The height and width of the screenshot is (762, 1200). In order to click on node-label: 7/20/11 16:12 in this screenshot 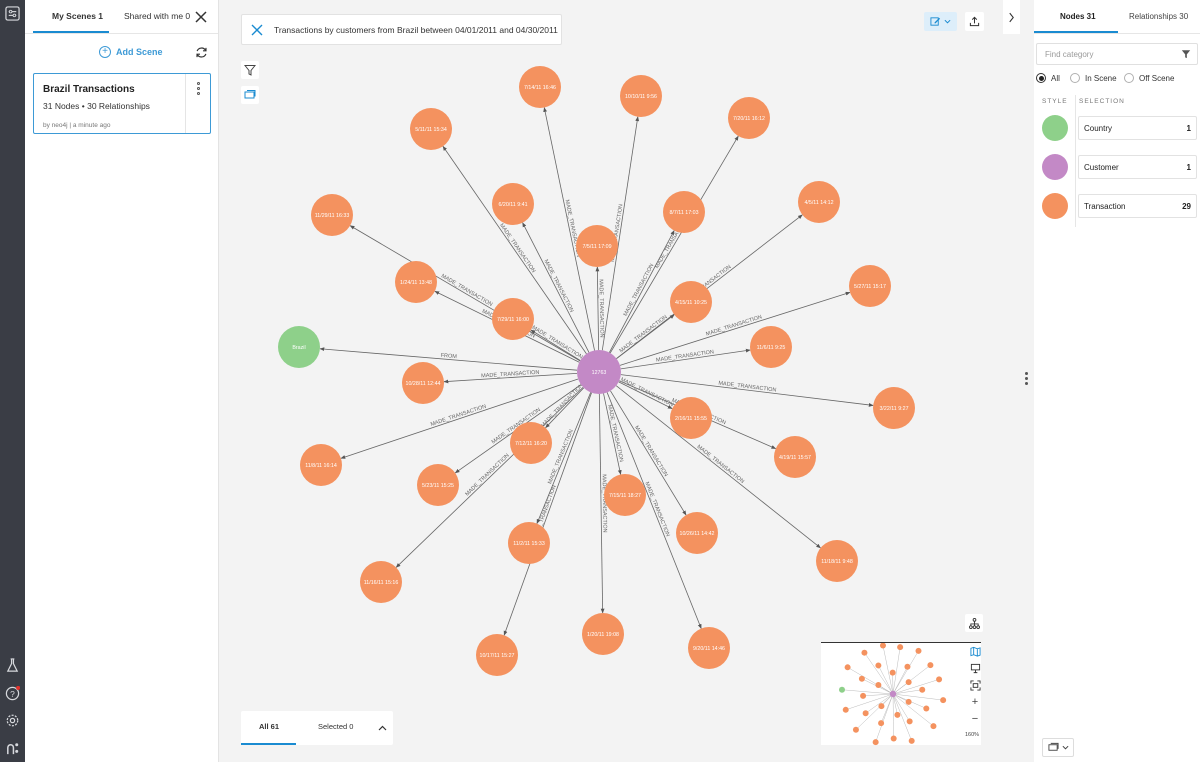, I will do `click(749, 119)`.